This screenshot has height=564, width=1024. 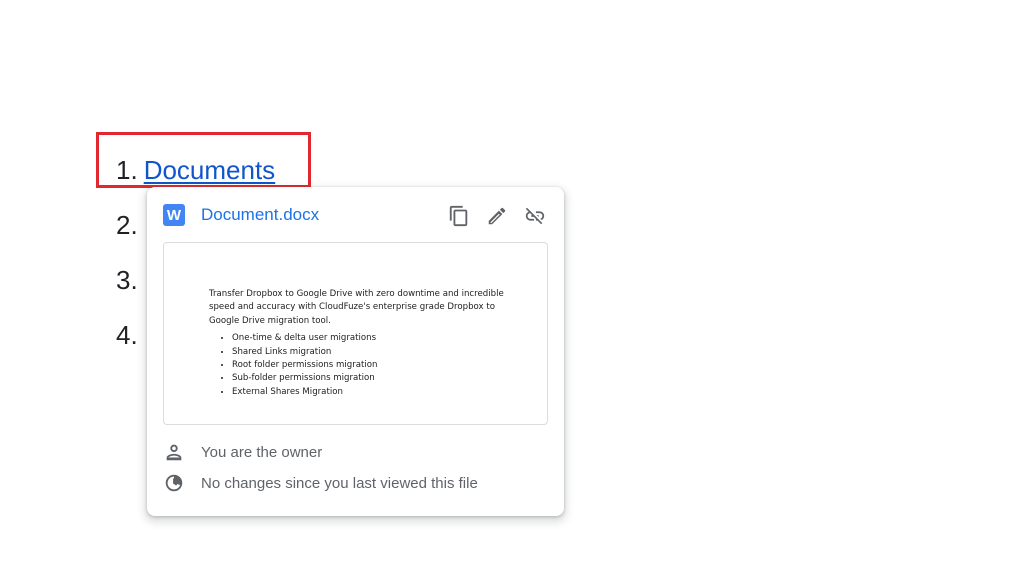 What do you see at coordinates (262, 452) in the screenshot?
I see `owner-text: You are the owner` at bounding box center [262, 452].